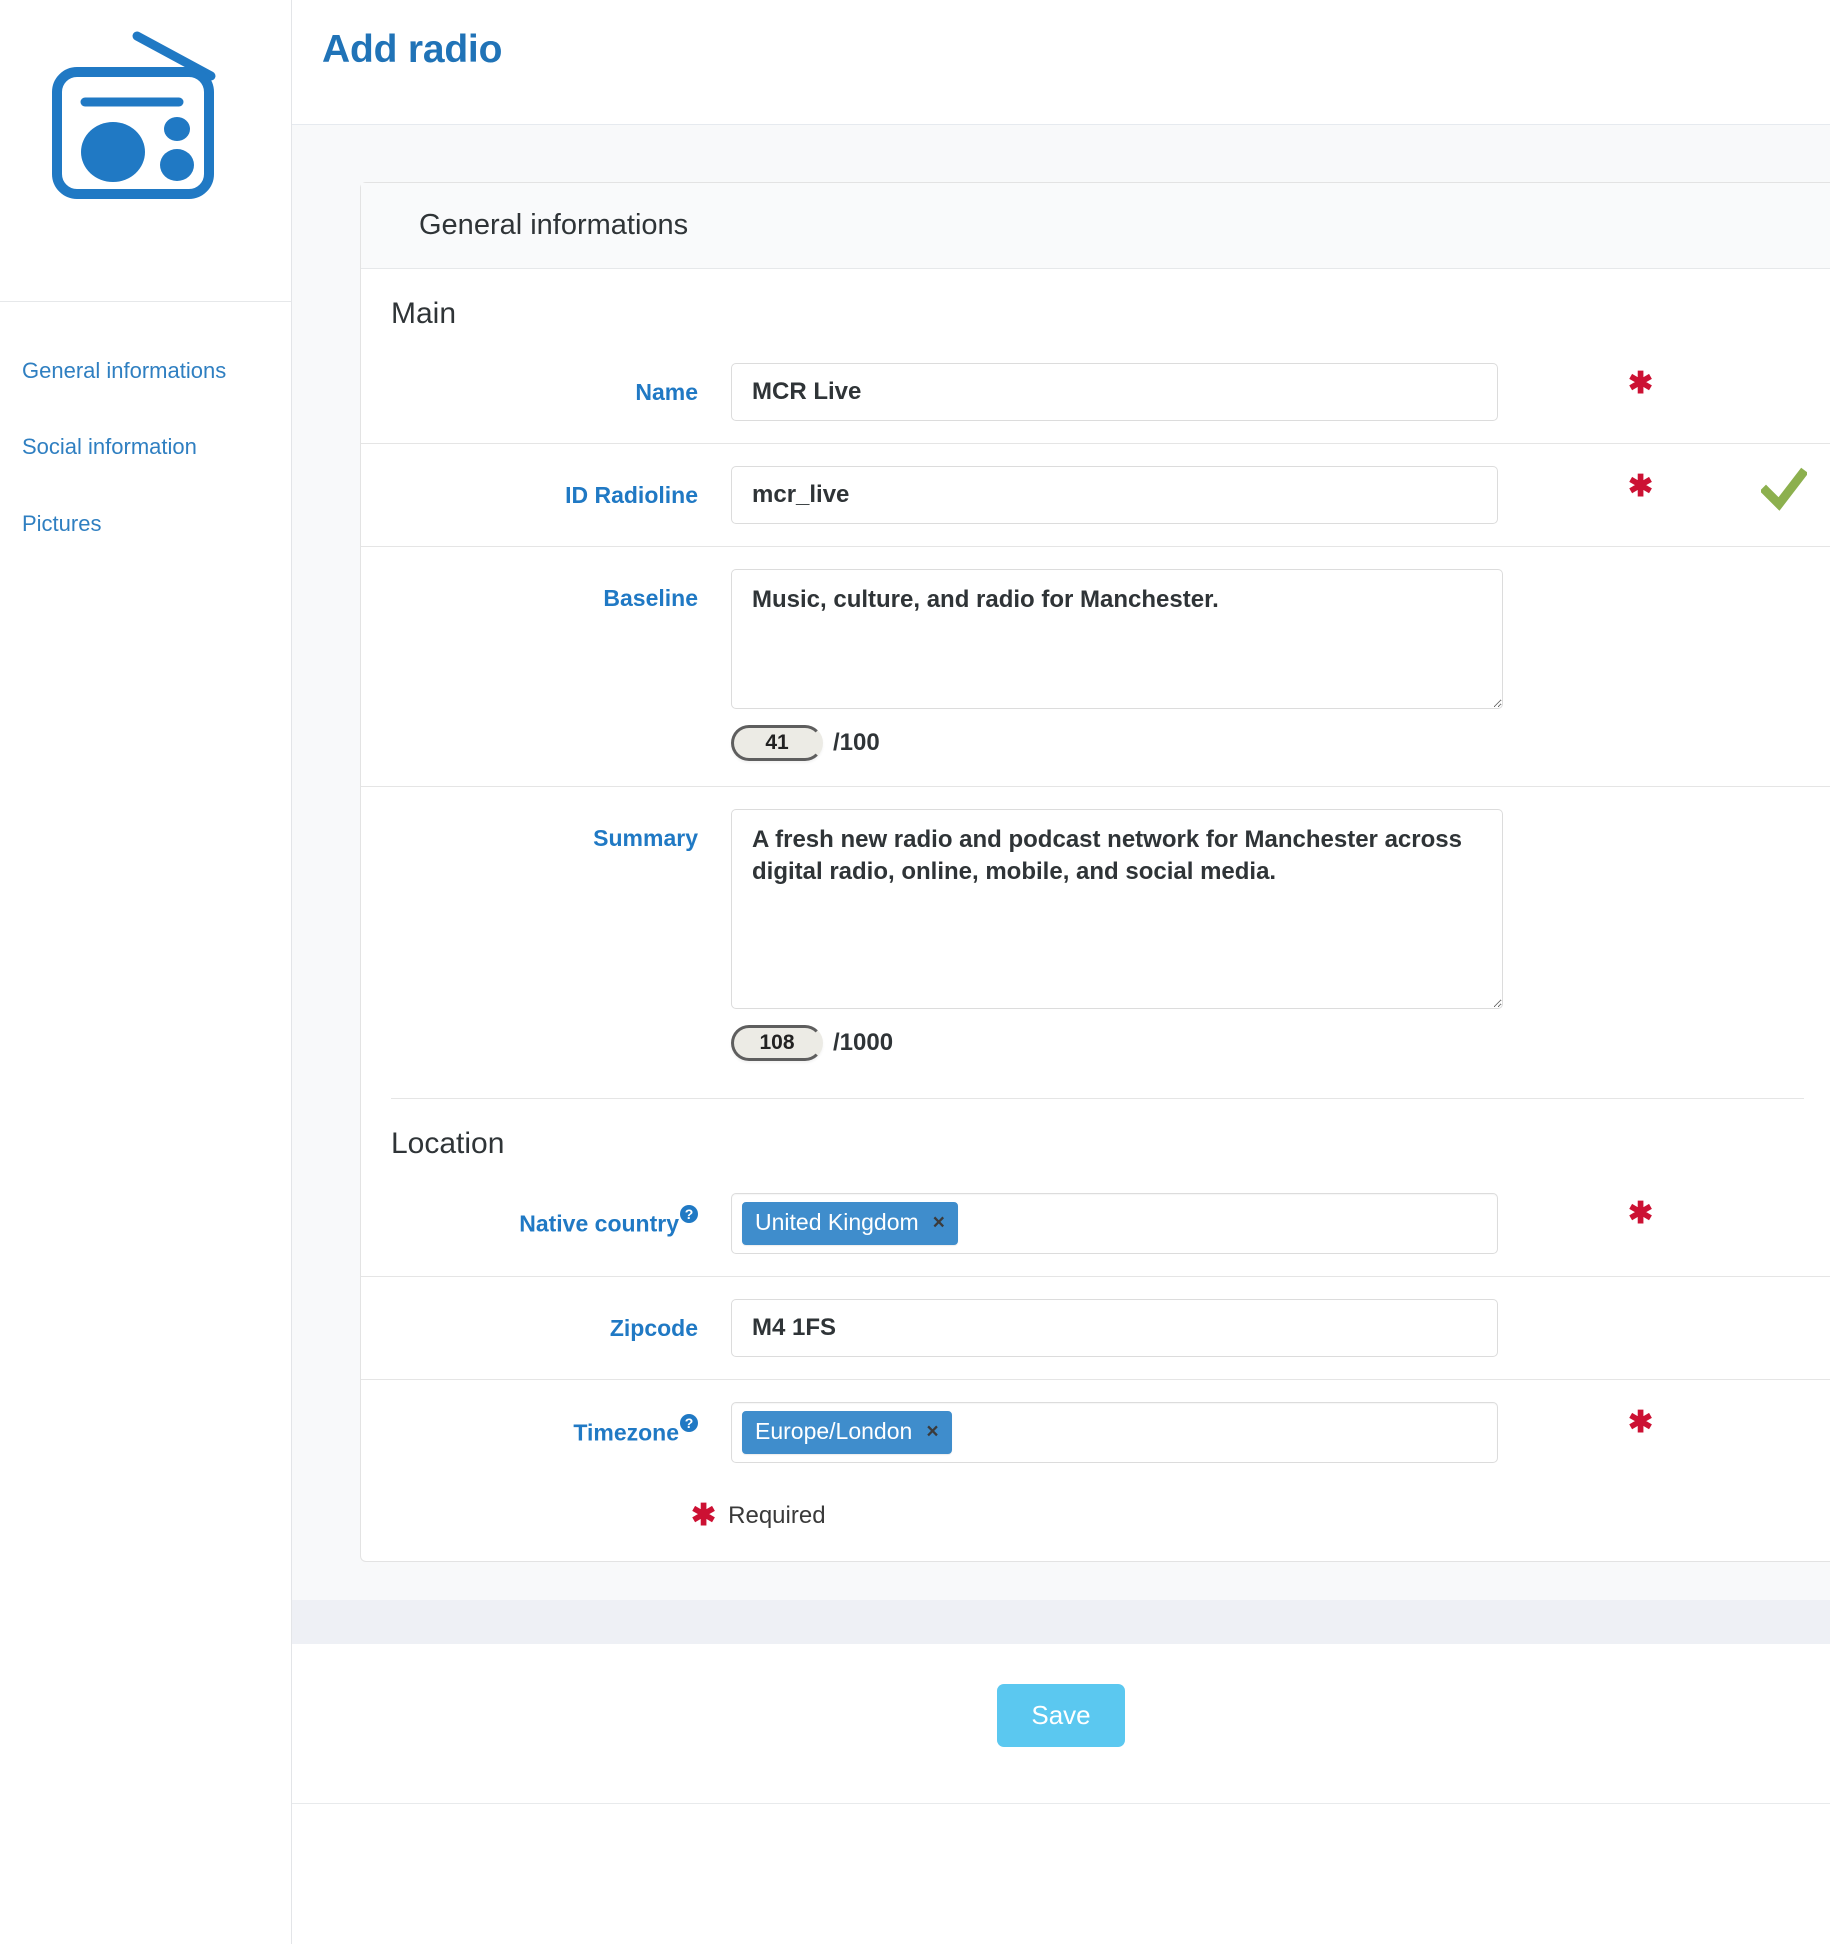  Describe the element at coordinates (424, 313) in the screenshot. I see `section-title-main: Main` at that location.